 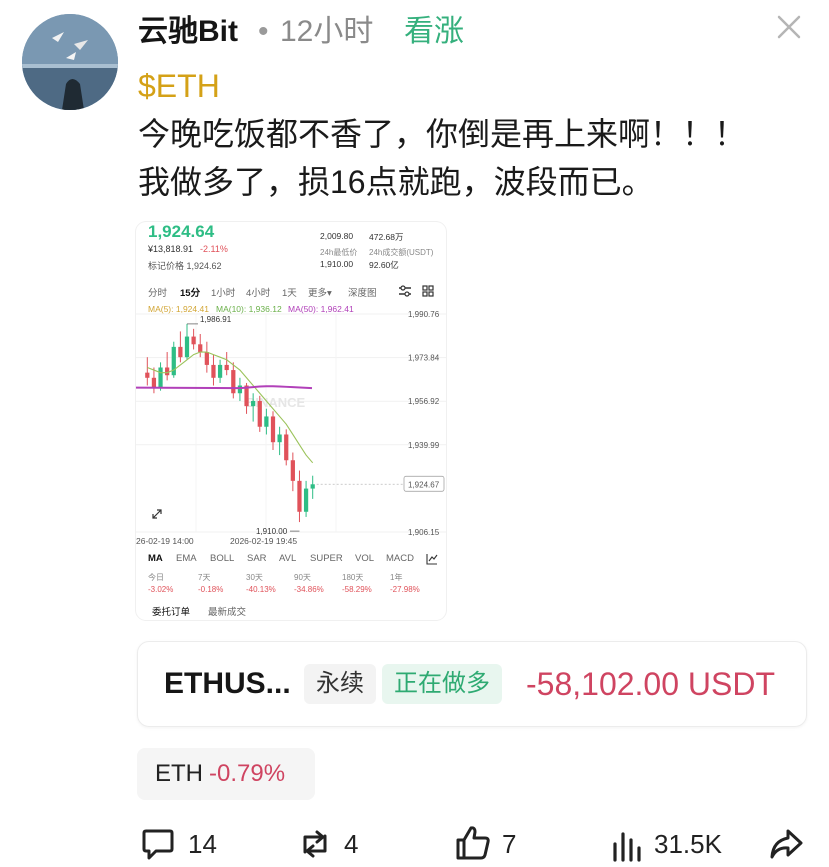 I want to click on tab-orders: 委托订单, so click(x=171, y=611).